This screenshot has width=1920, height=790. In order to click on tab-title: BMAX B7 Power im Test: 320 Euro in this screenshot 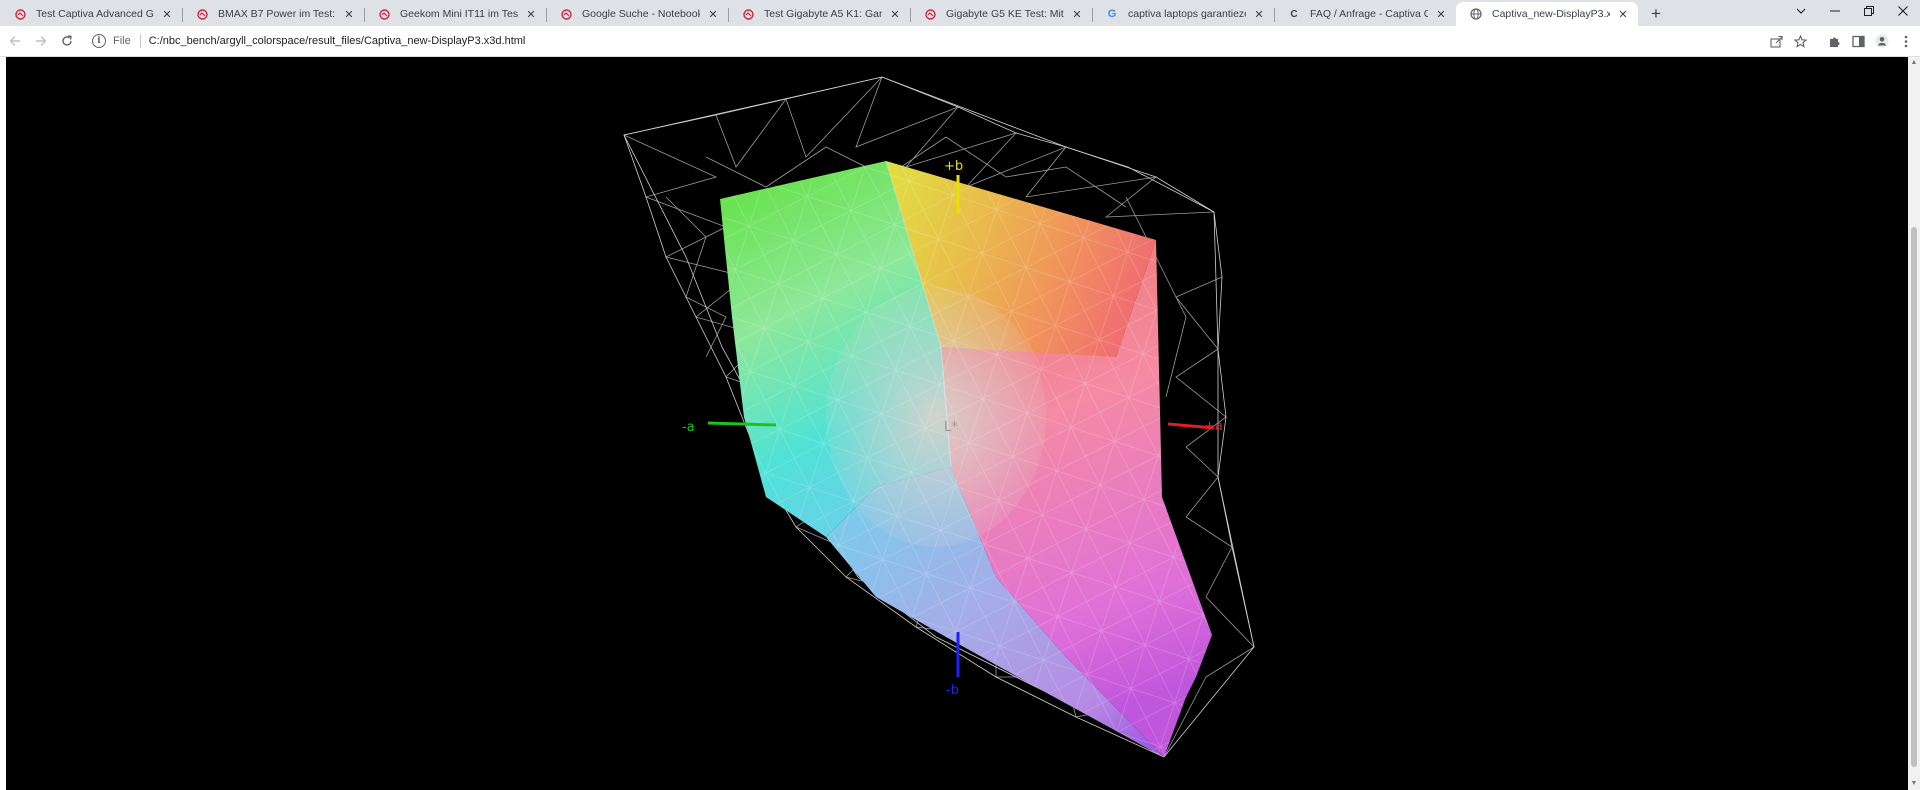, I will do `click(277, 14)`.